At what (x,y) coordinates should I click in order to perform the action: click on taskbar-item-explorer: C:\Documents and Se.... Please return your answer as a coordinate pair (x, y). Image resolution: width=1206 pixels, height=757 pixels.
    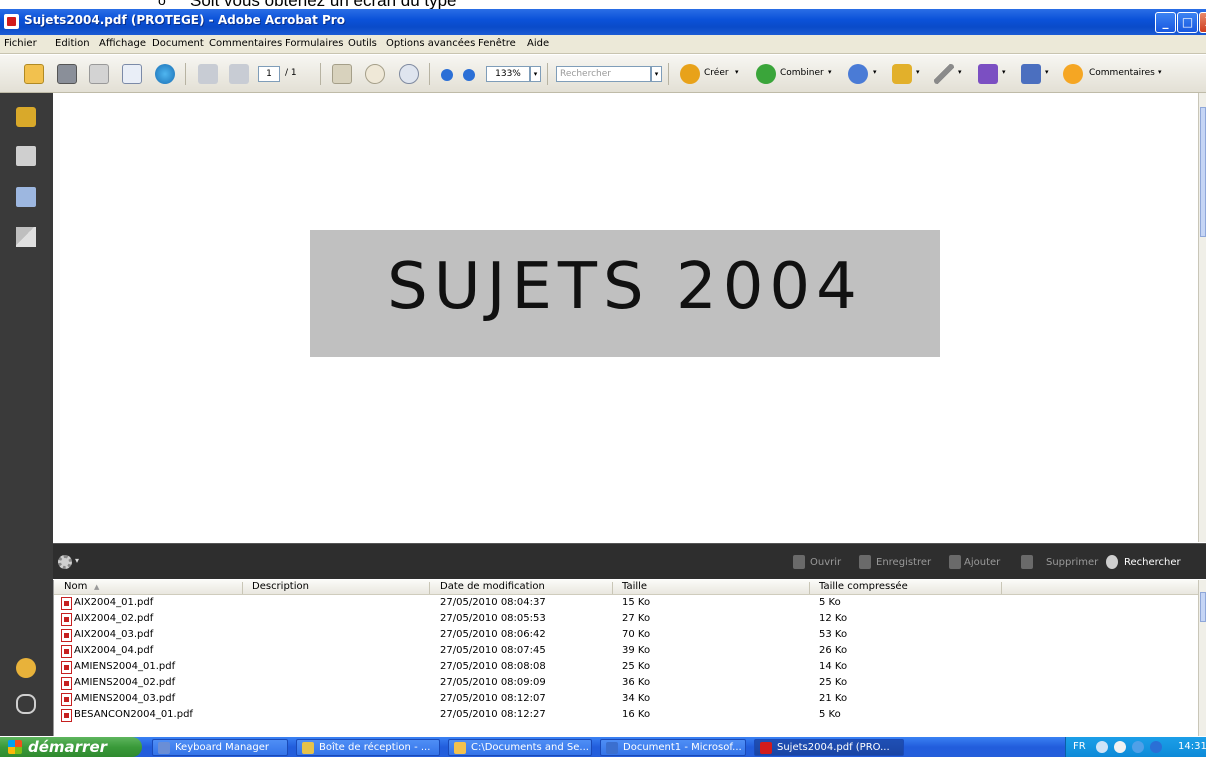
    Looking at the image, I should click on (520, 747).